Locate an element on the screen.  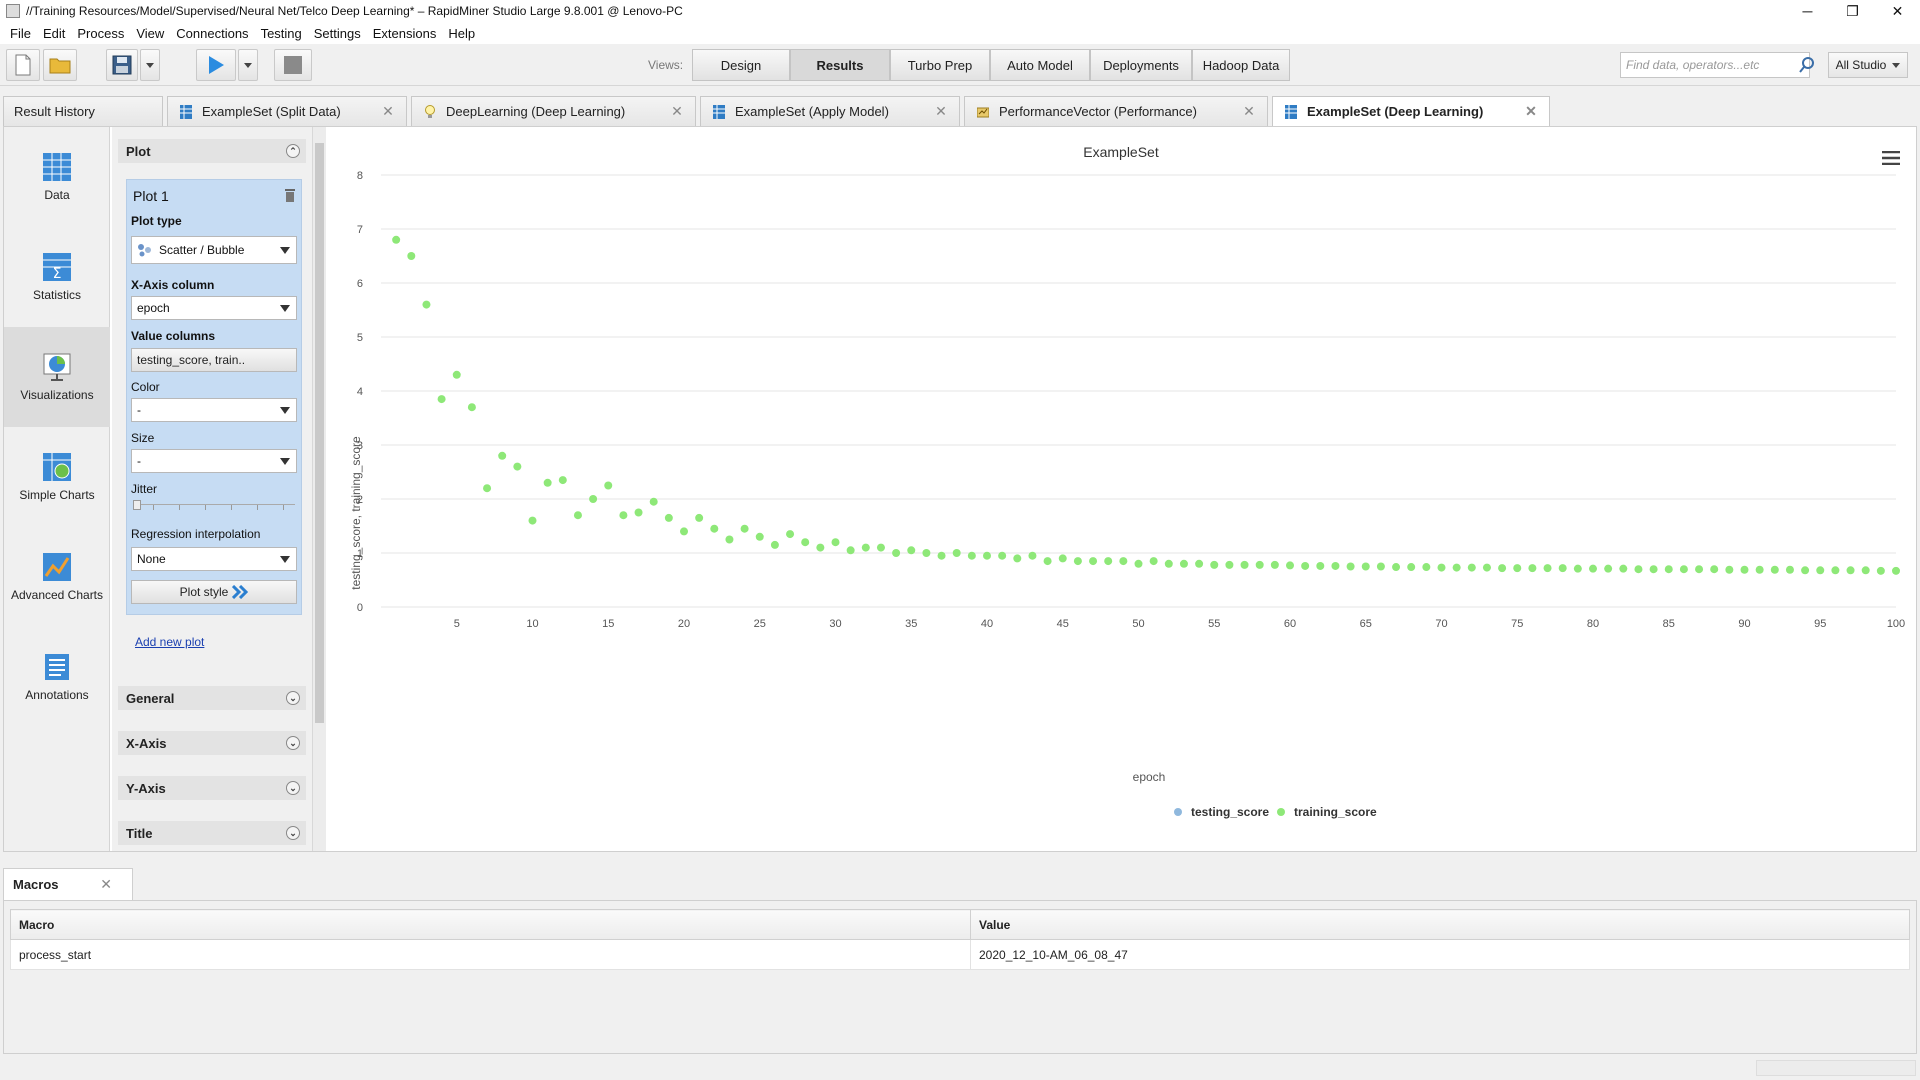
slider-thumb is located at coordinates (137, 505).